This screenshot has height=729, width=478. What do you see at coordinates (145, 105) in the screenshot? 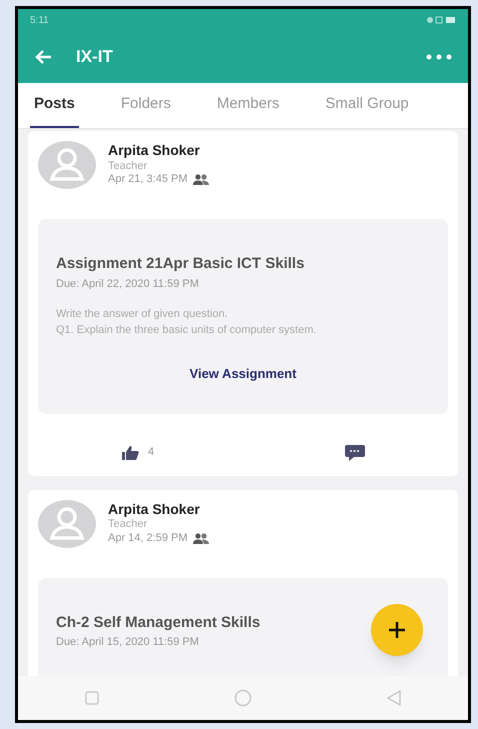
I see `tab: Folders` at bounding box center [145, 105].